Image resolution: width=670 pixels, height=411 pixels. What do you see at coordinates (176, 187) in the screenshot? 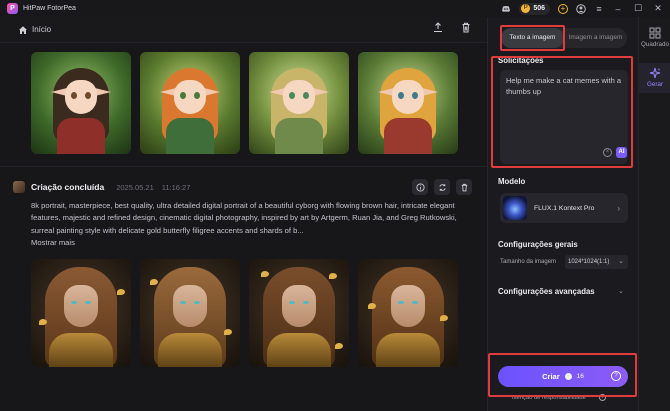
I see `creation-time: 11:16:27` at bounding box center [176, 187].